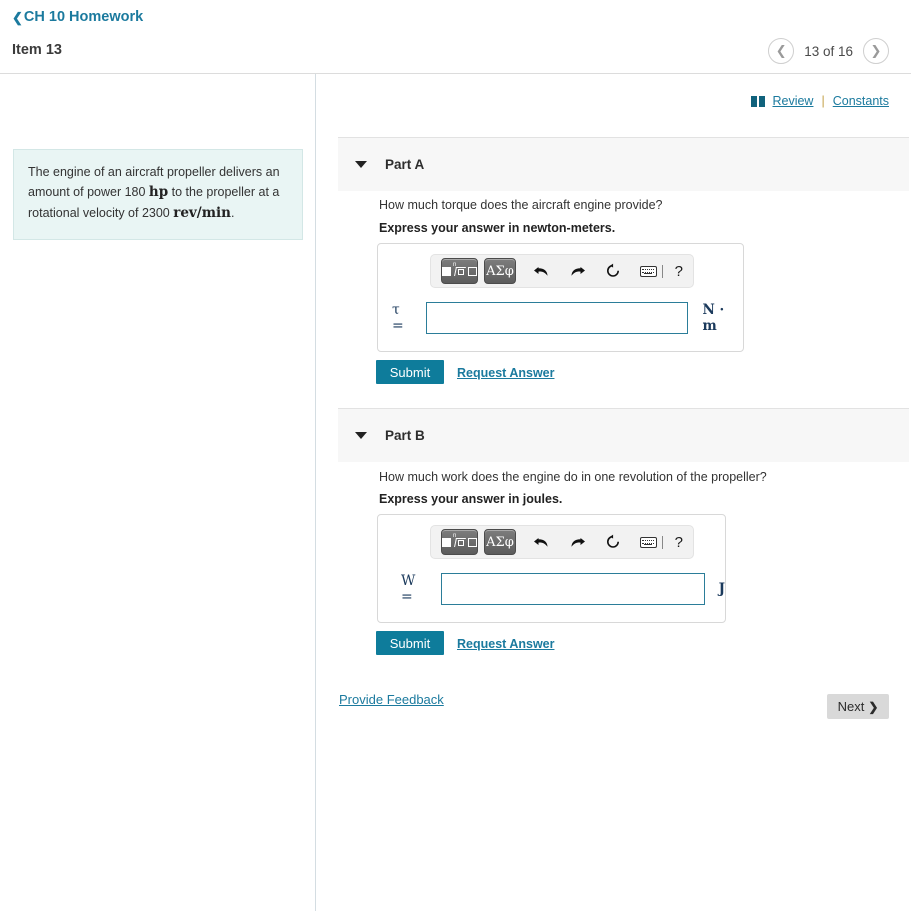 The height and width of the screenshot is (911, 911). I want to click on chevron-right-icon: ❯, so click(873, 706).